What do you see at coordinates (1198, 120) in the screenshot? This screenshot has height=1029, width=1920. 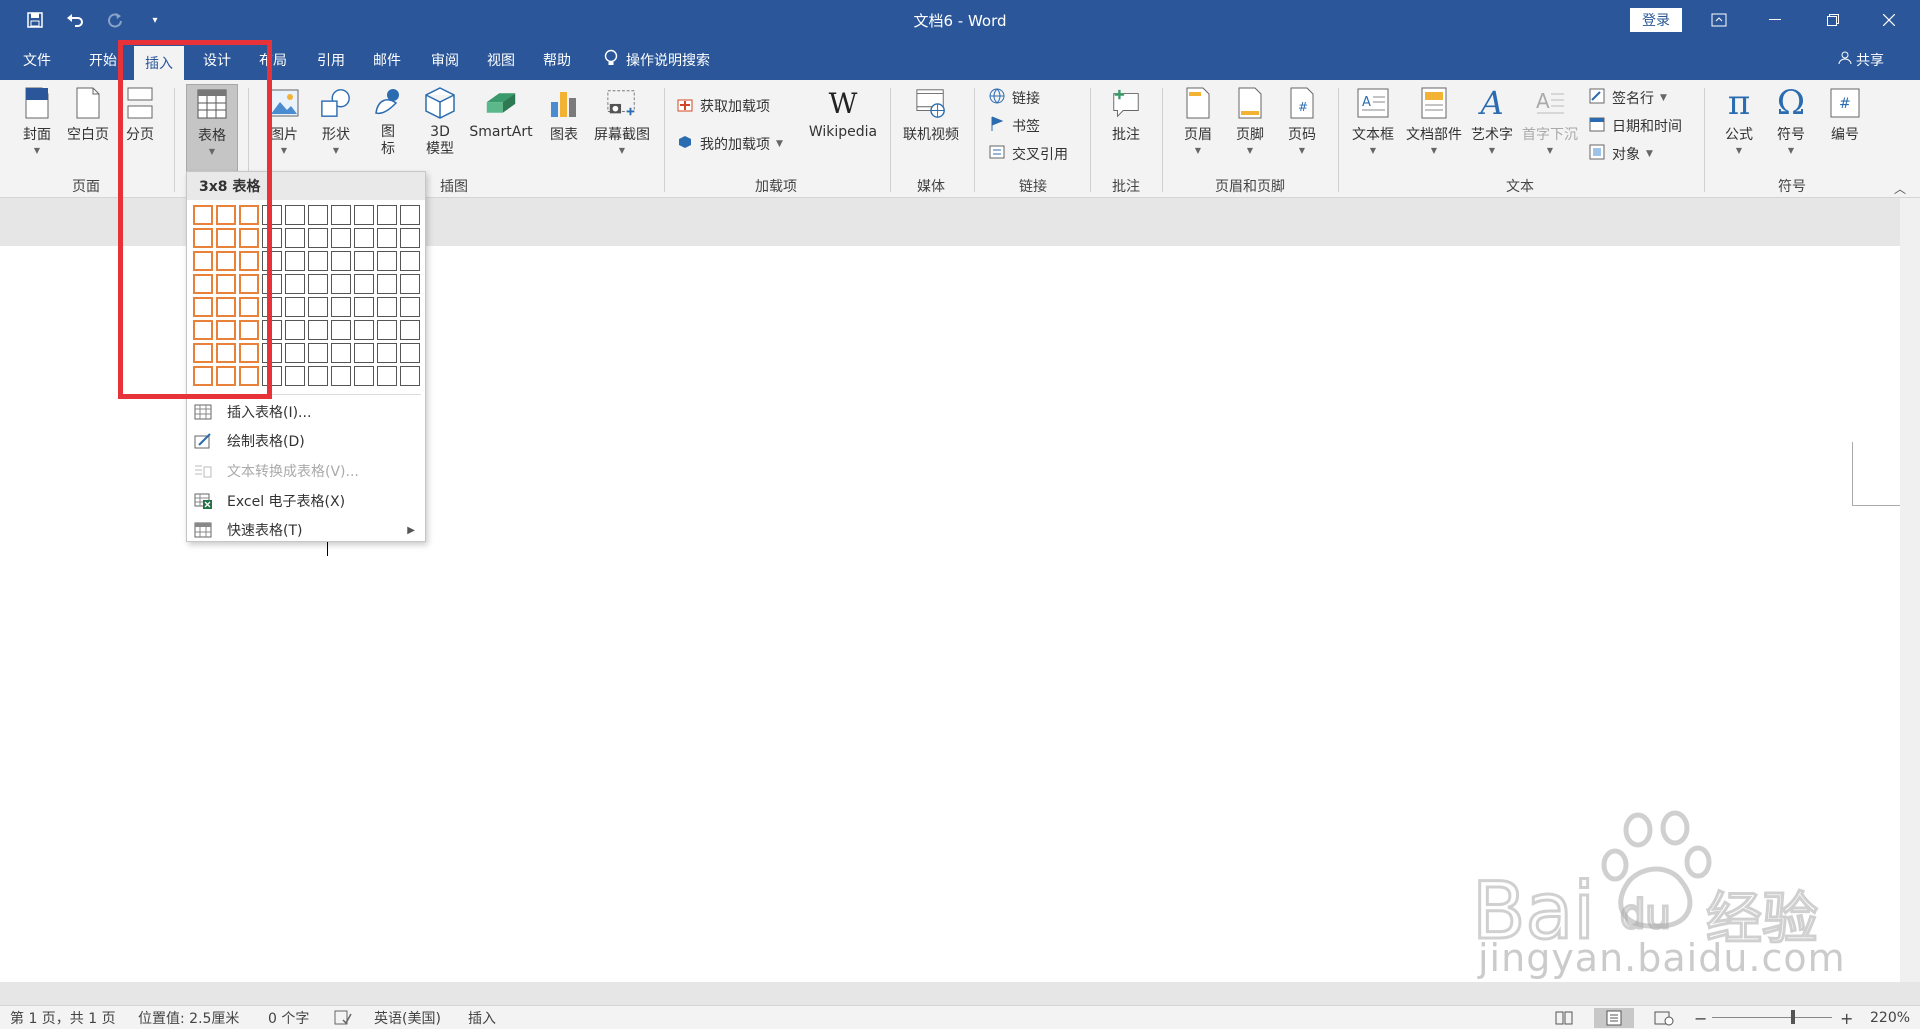 I see `header-button: 页眉 ▼` at bounding box center [1198, 120].